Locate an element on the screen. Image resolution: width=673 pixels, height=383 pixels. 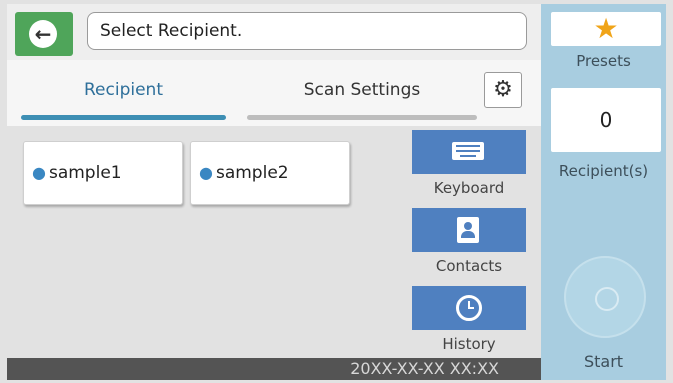
recipient-label: sample1 is located at coordinates (85, 173).